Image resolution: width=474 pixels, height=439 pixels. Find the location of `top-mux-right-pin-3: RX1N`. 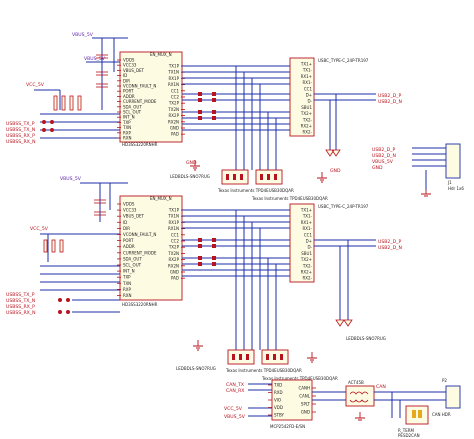

top-mux-right-pin-3: RX1N is located at coordinates (173, 84).